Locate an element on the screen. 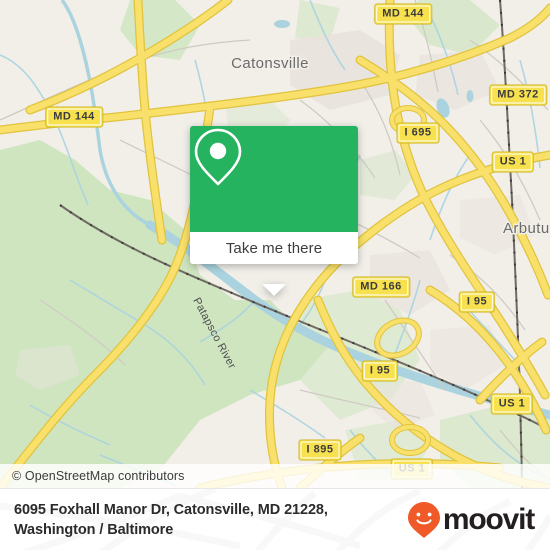  map-pin-icon is located at coordinates (218, 157).